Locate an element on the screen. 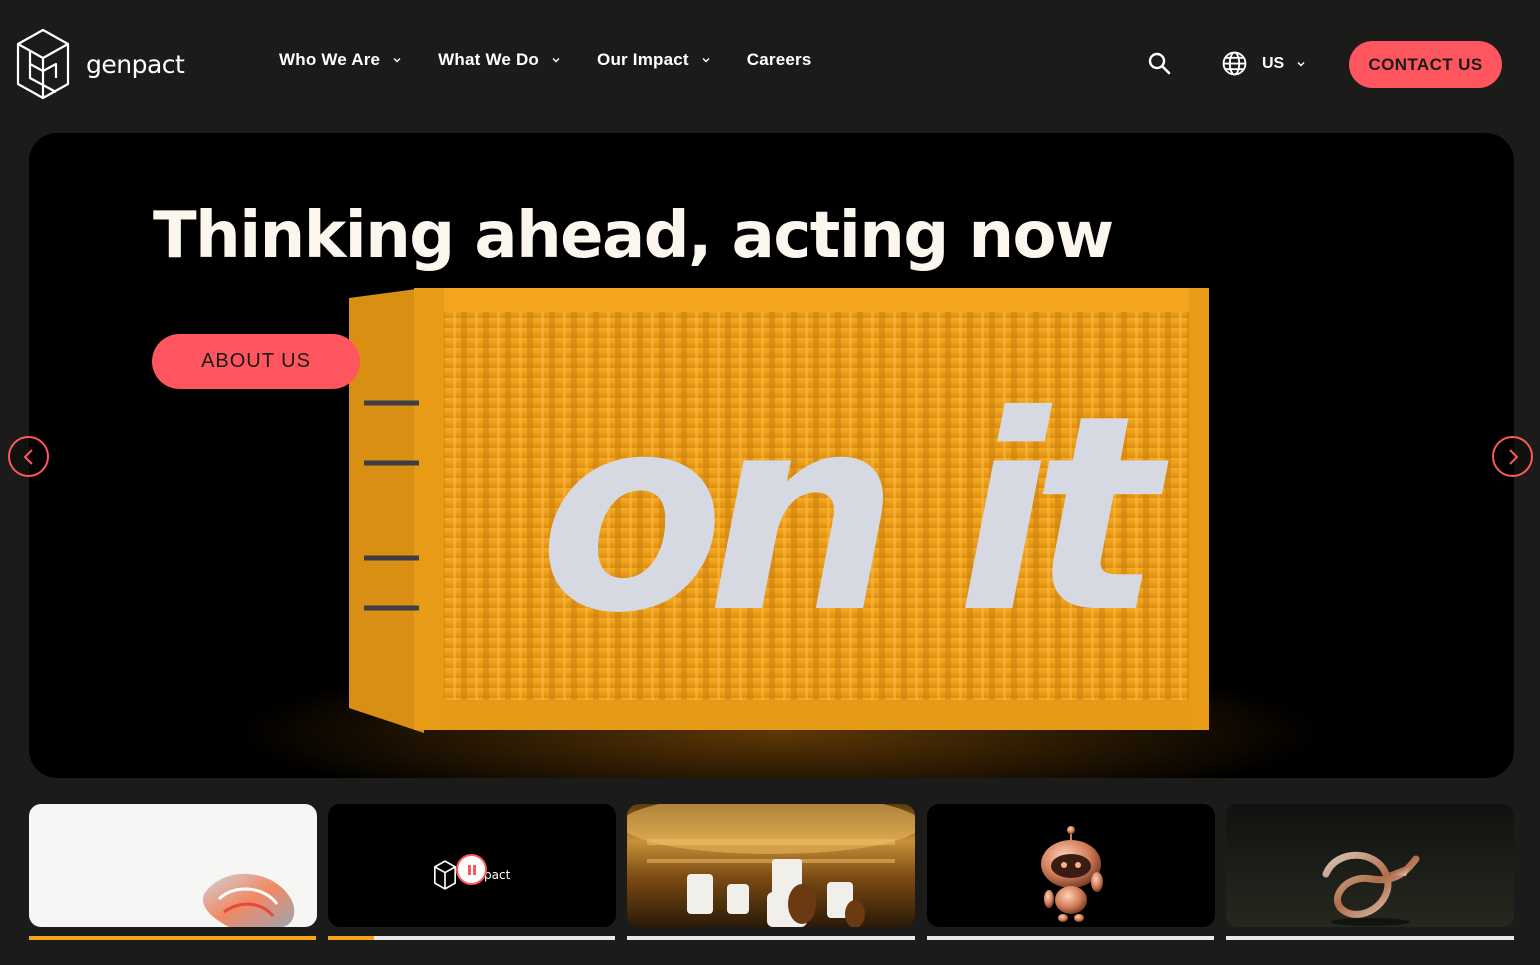 This screenshot has width=1540, height=965. nav-label: Our Impact is located at coordinates (643, 59).